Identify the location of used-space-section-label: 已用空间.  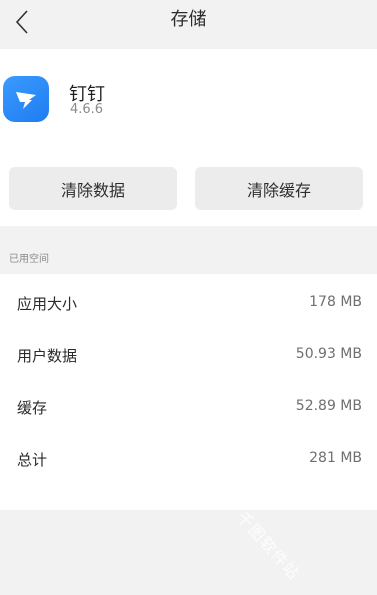
(29, 259).